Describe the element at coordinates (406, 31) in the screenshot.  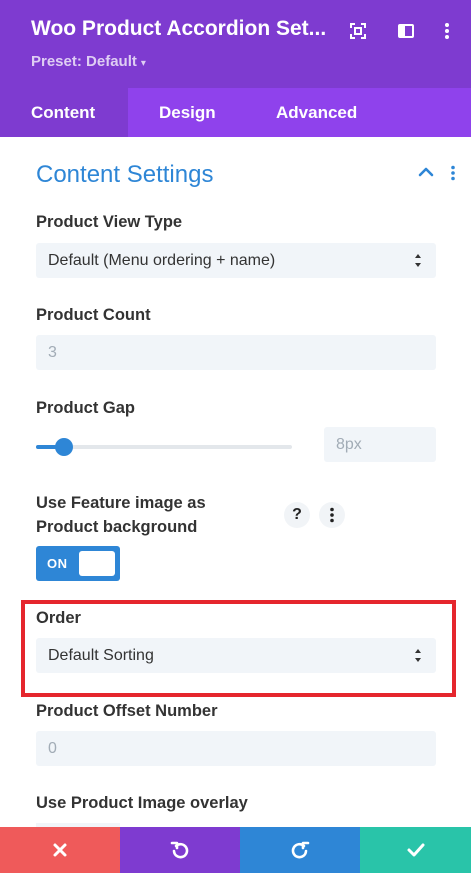
I see `sidebar-layout-icon` at that location.